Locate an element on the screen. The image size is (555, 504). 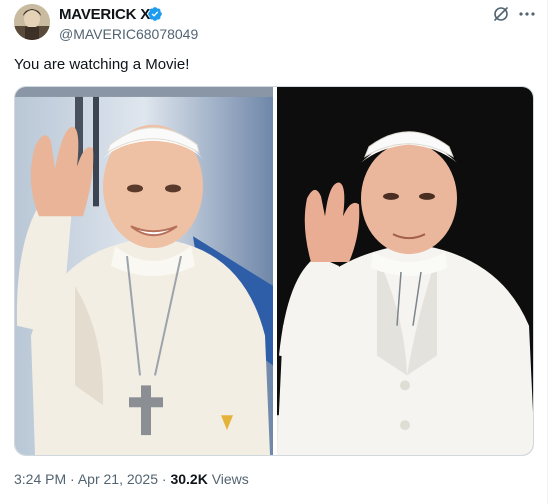
avatar-image is located at coordinates (32, 22).